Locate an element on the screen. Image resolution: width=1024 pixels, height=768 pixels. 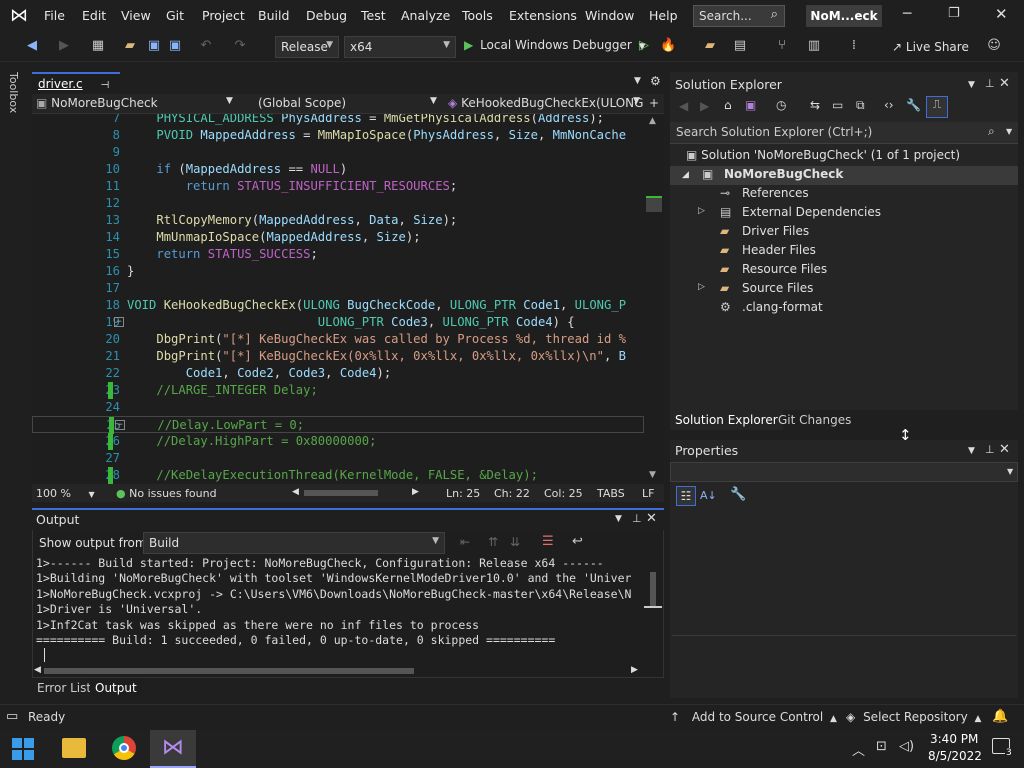
code-line: 24 is located at coordinates (338, 407).